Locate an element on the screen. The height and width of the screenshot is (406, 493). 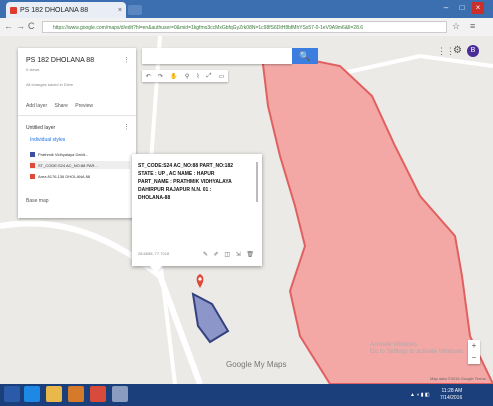
tab-title: PS 182 DHOLANA 88 is located at coordinates (54, 10).